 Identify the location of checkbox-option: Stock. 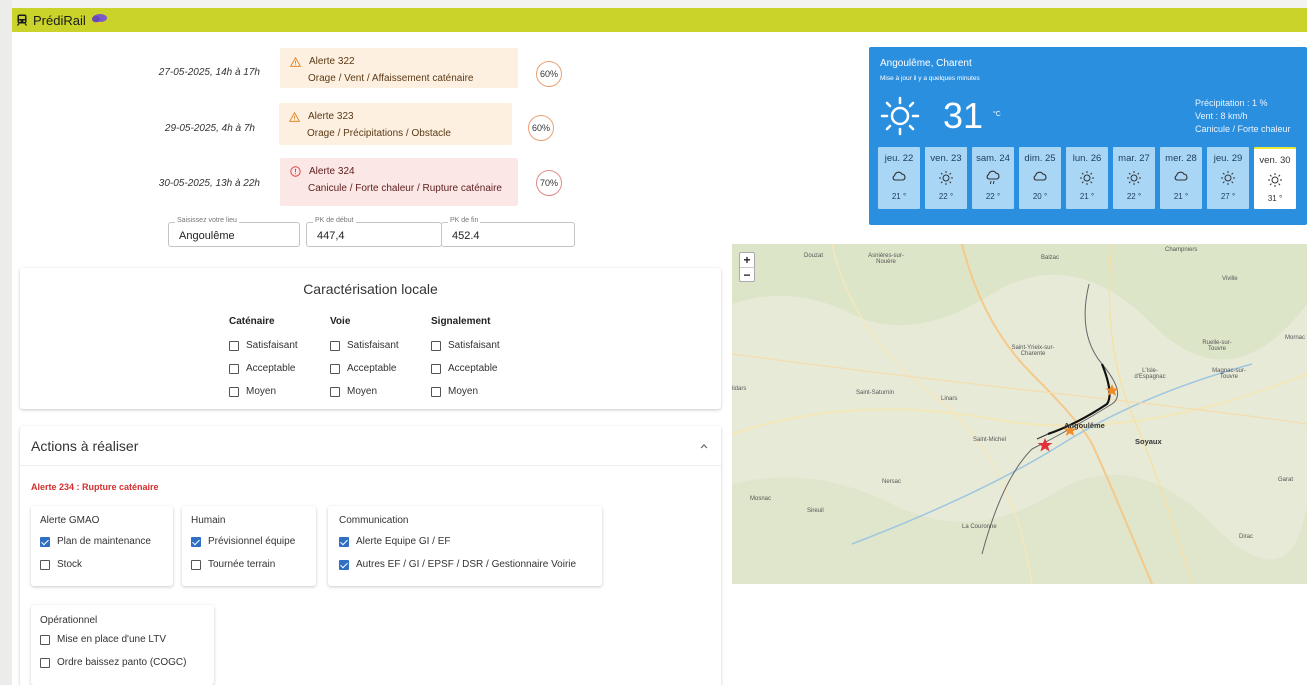
(106, 564).